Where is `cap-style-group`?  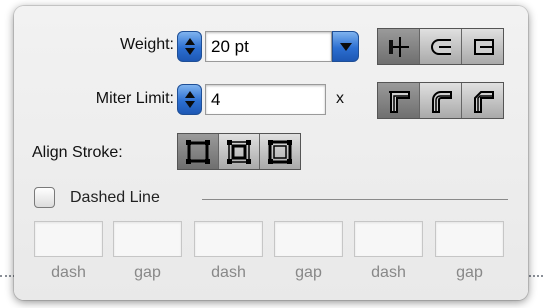 cap-style-group is located at coordinates (440, 46).